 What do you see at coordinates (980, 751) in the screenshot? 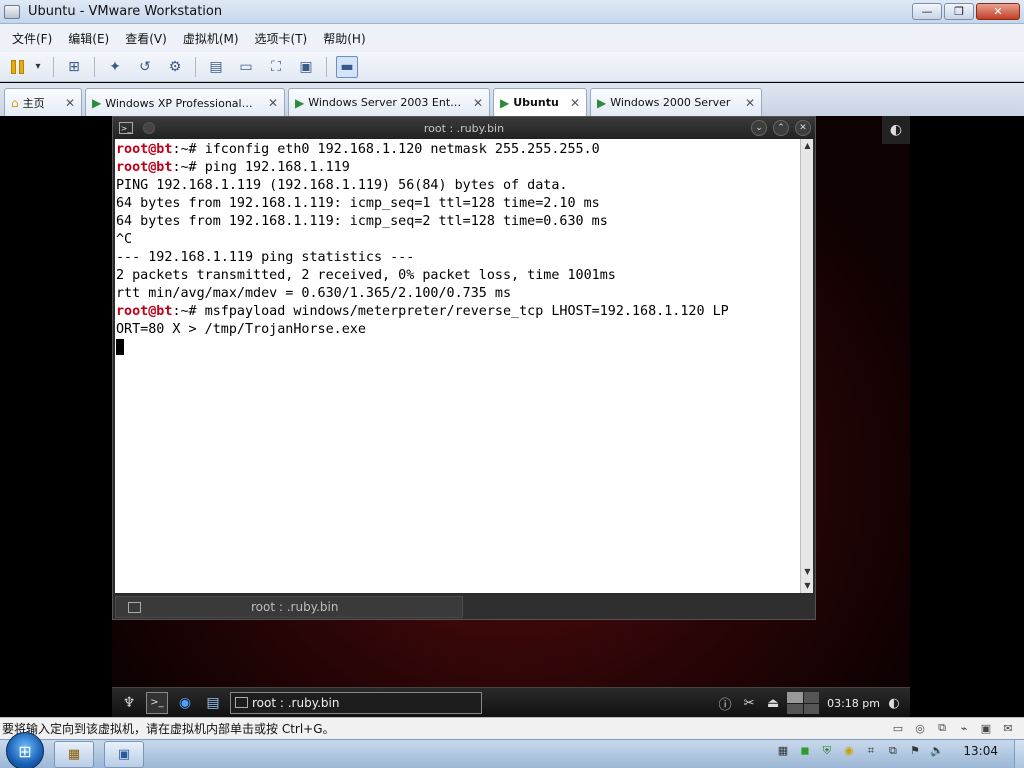
I see `system-clock: 13:04` at bounding box center [980, 751].